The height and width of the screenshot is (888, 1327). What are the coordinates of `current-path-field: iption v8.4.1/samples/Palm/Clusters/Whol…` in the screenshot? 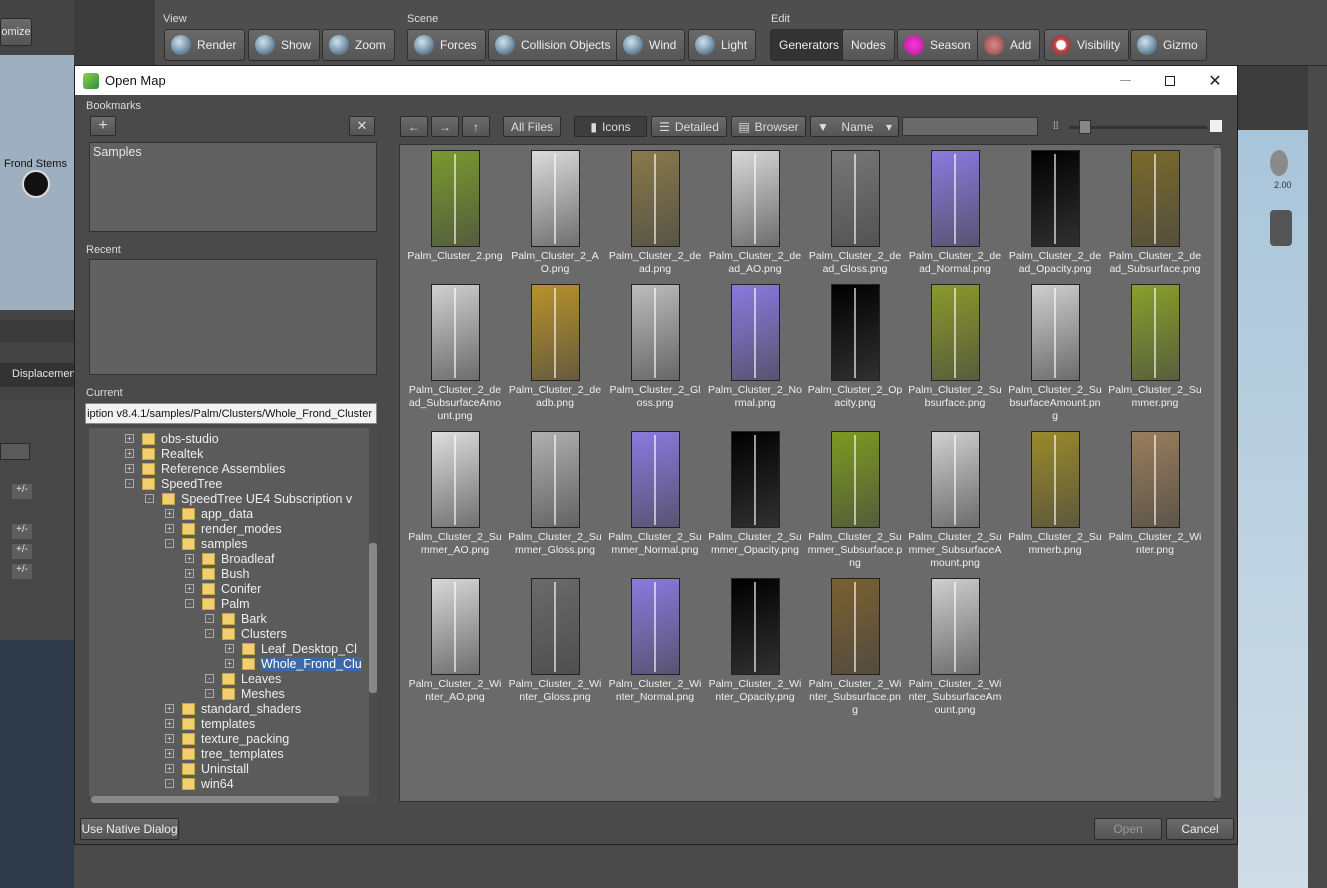 It's located at (231, 413).